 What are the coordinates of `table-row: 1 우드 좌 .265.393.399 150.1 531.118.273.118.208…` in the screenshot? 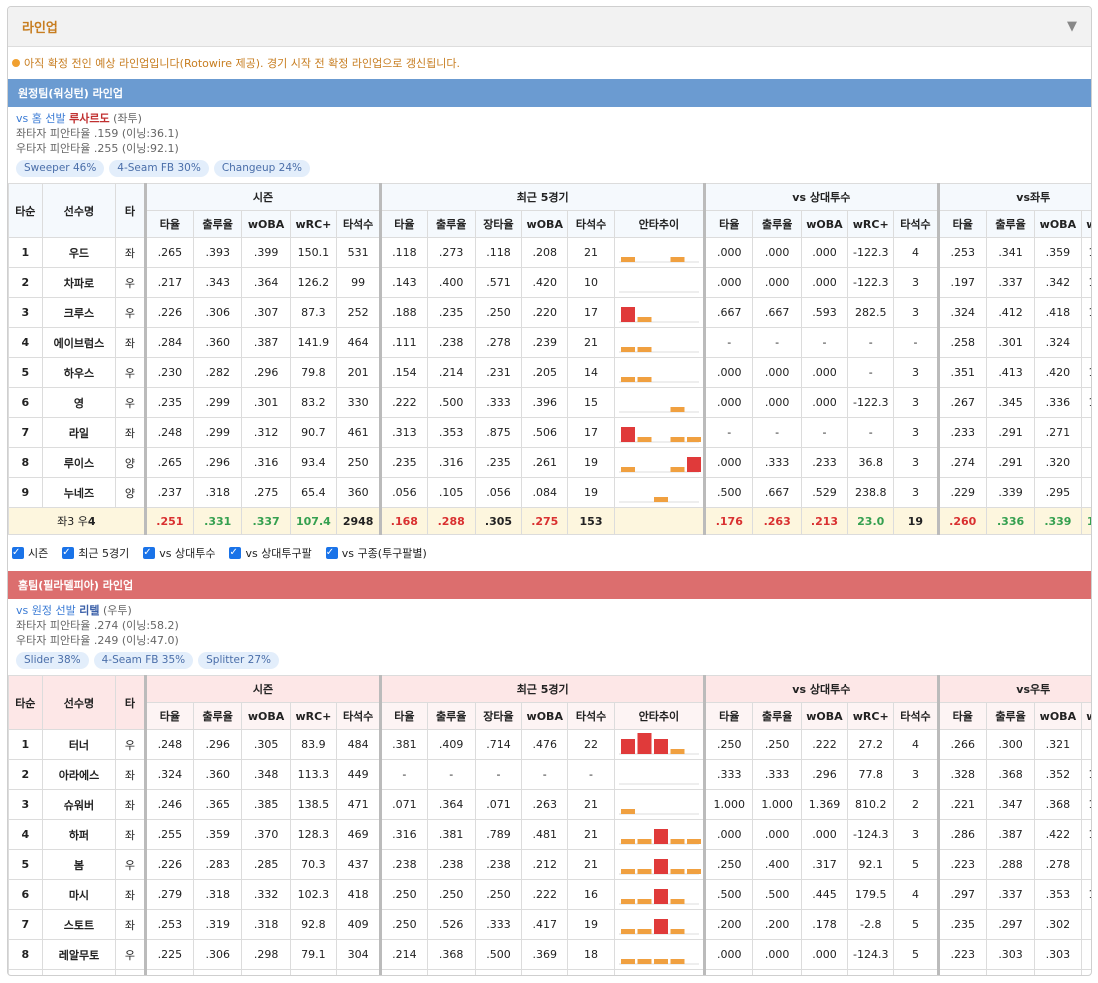 It's located at (549, 252).